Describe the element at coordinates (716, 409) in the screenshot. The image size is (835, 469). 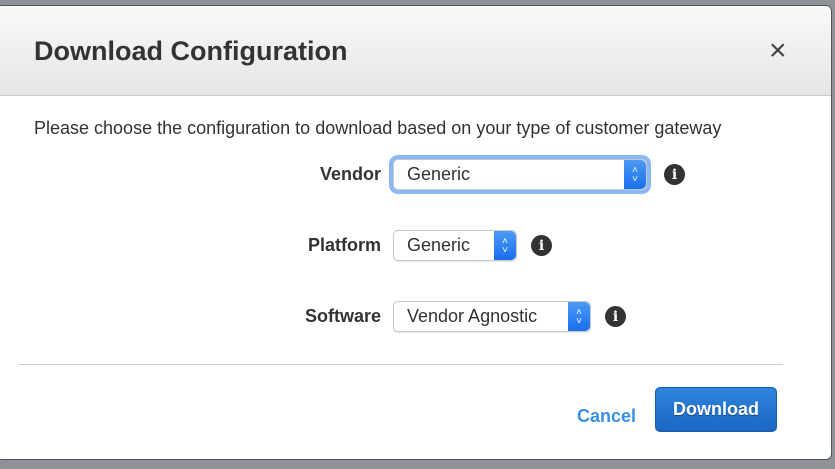
I see `download-button: Download` at that location.